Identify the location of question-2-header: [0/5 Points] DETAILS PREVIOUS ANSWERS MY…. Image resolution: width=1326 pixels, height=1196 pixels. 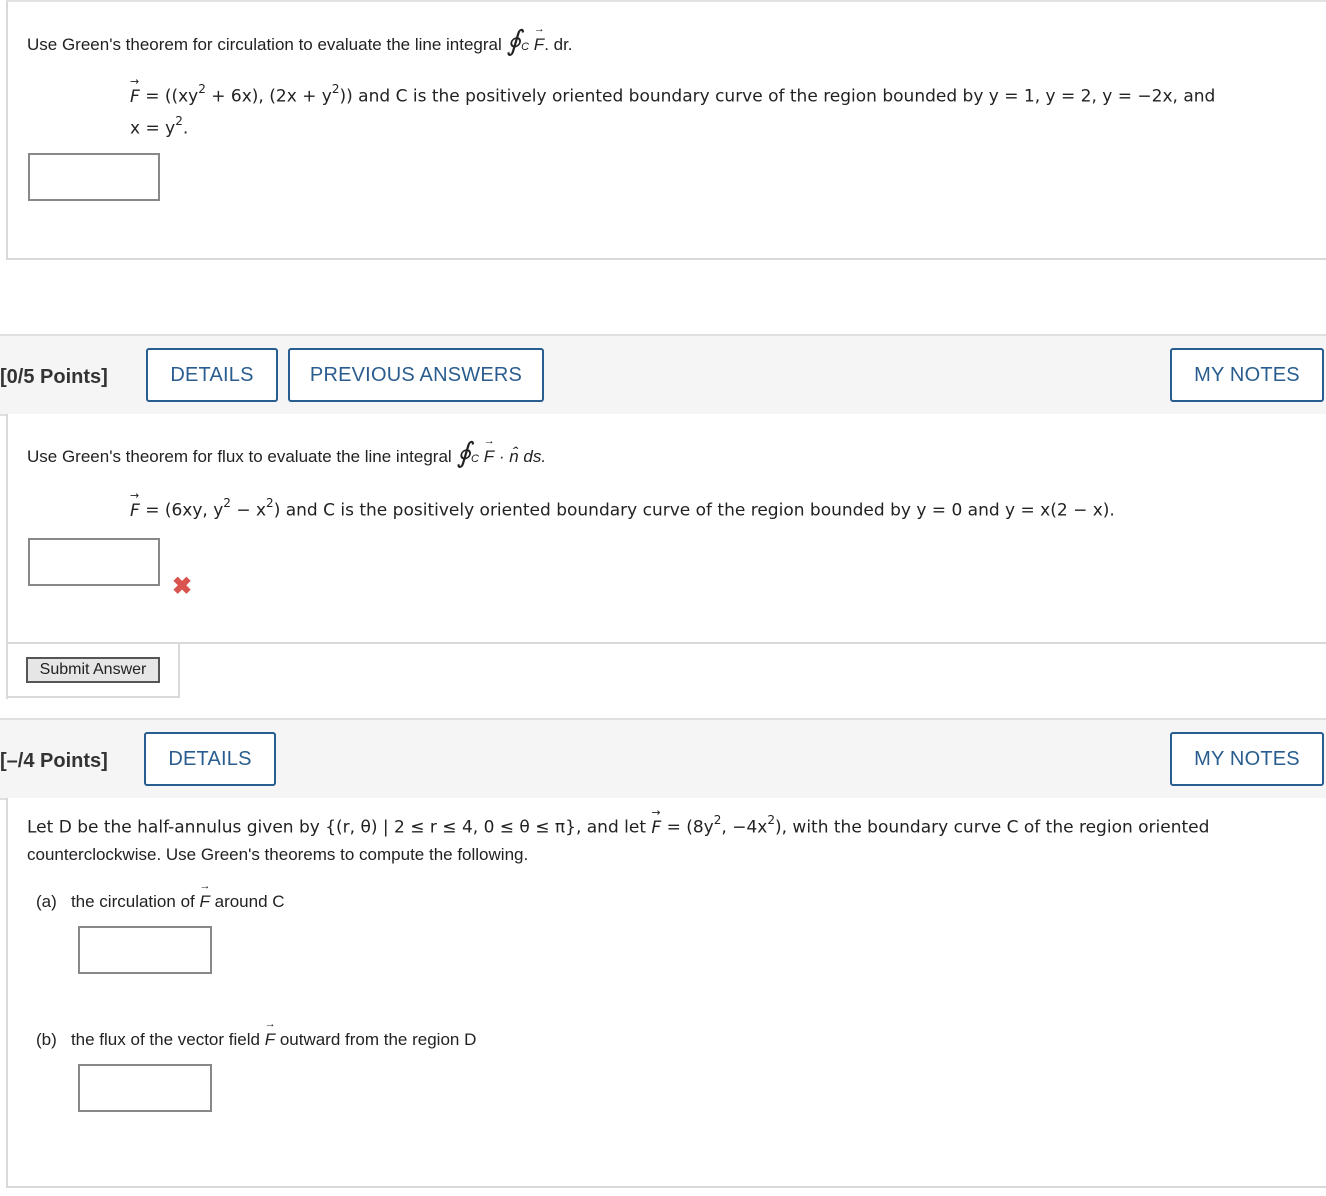
(663, 375).